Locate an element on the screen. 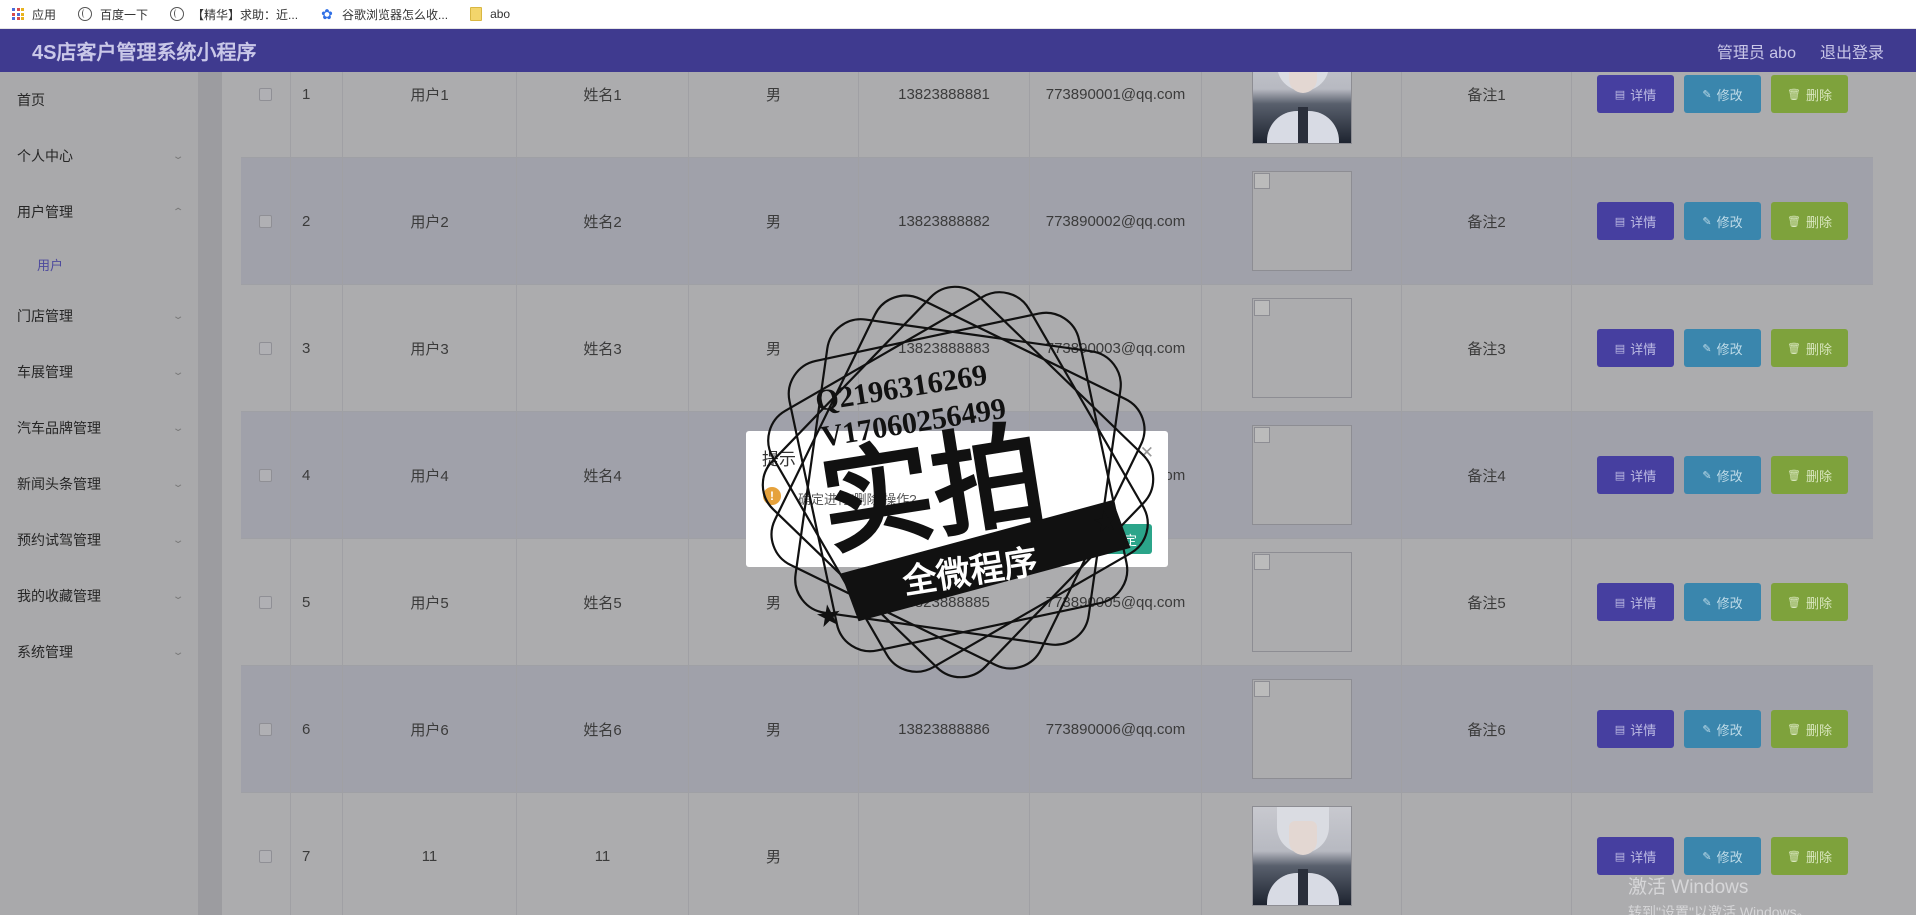 This screenshot has height=915, width=1916. confirm-button: 确定 is located at coordinates (1124, 539).